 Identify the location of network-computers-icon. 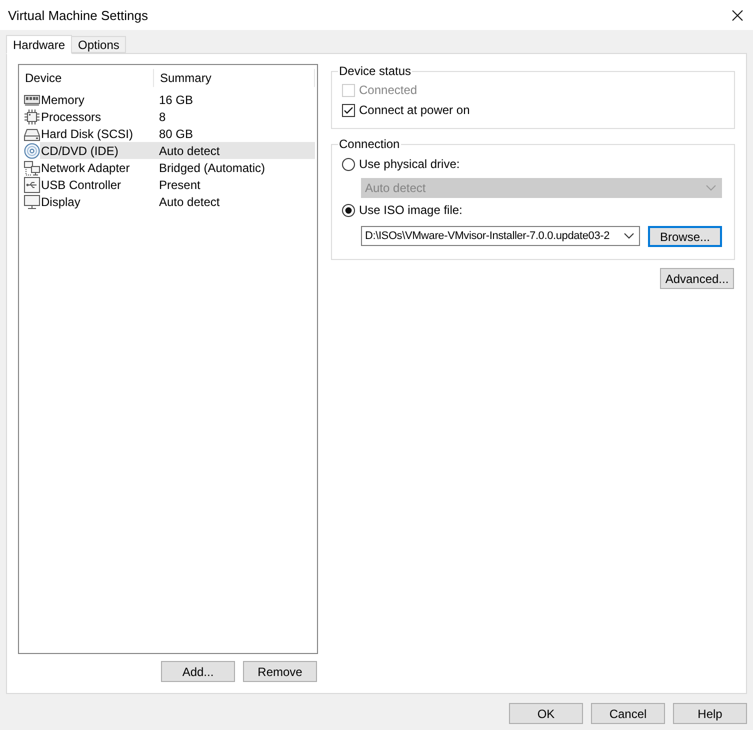
(32, 168).